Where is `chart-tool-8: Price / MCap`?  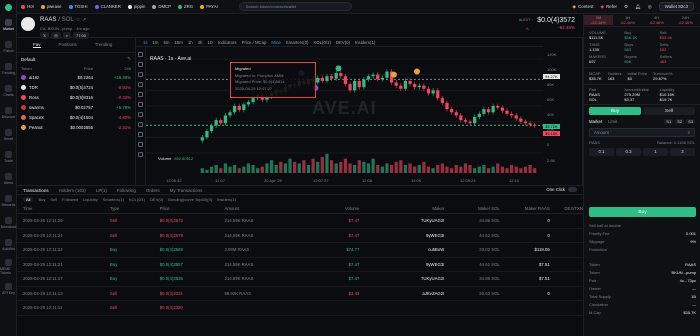 chart-tool-8: Price / MCap is located at coordinates (254, 42).